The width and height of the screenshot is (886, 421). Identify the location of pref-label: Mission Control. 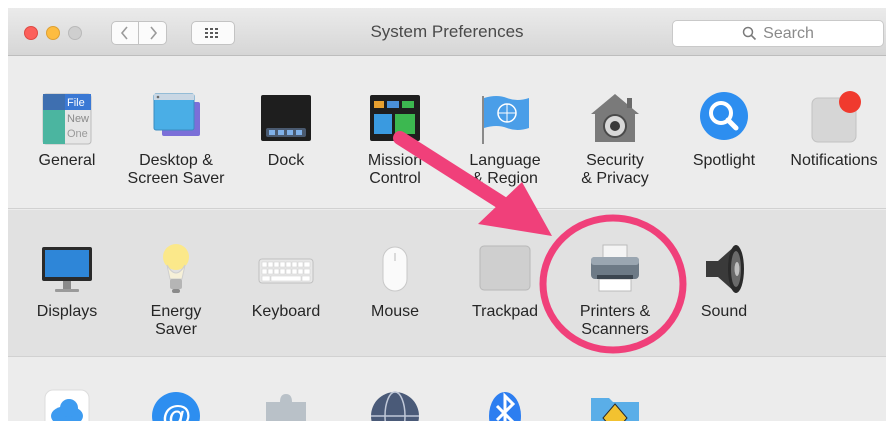
(395, 169).